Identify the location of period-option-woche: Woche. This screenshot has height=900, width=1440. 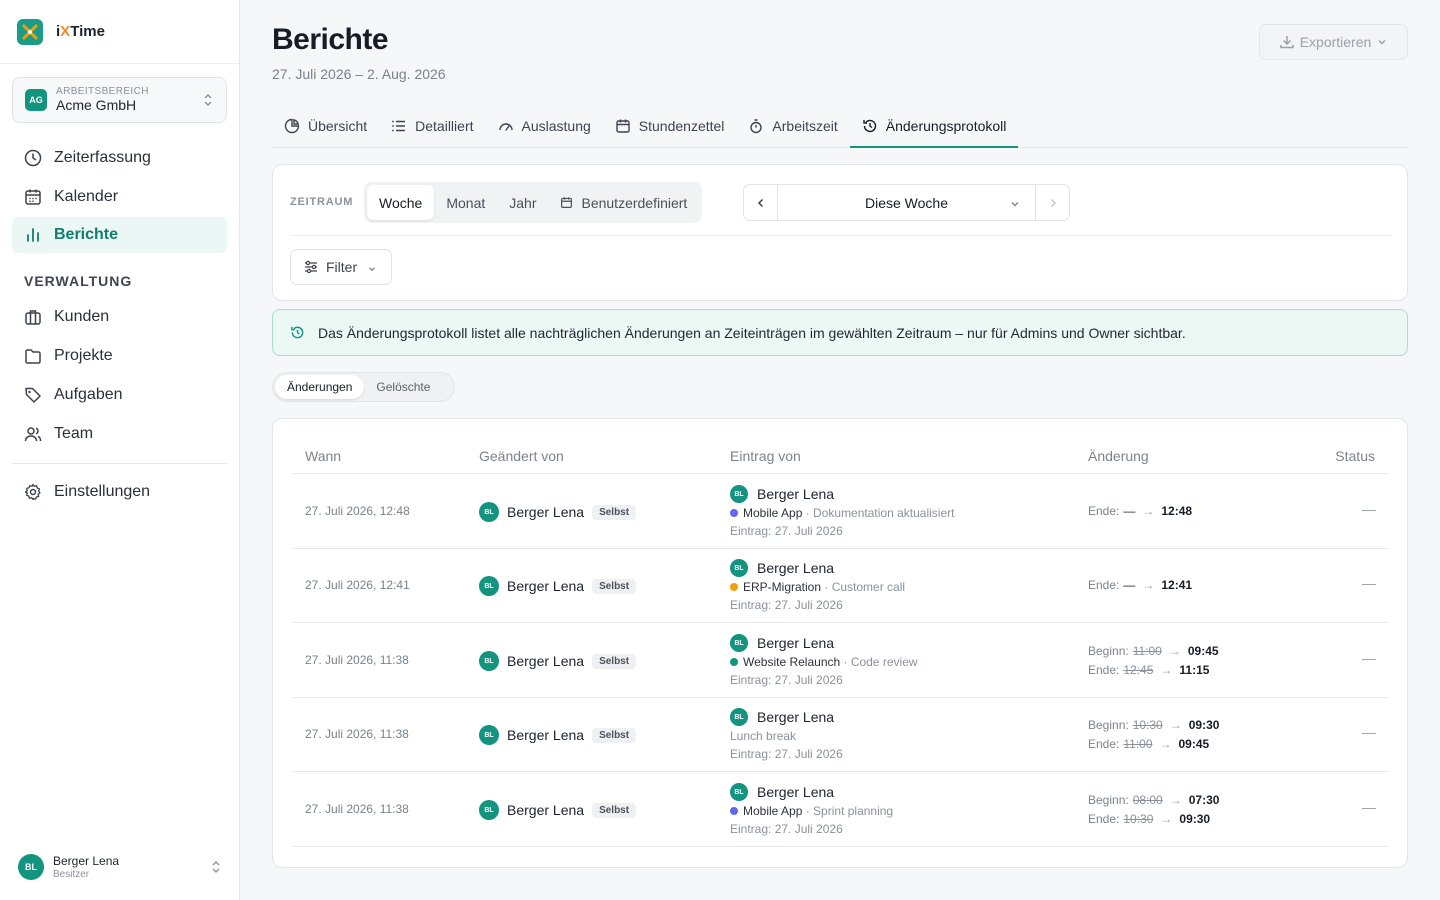
(401, 202).